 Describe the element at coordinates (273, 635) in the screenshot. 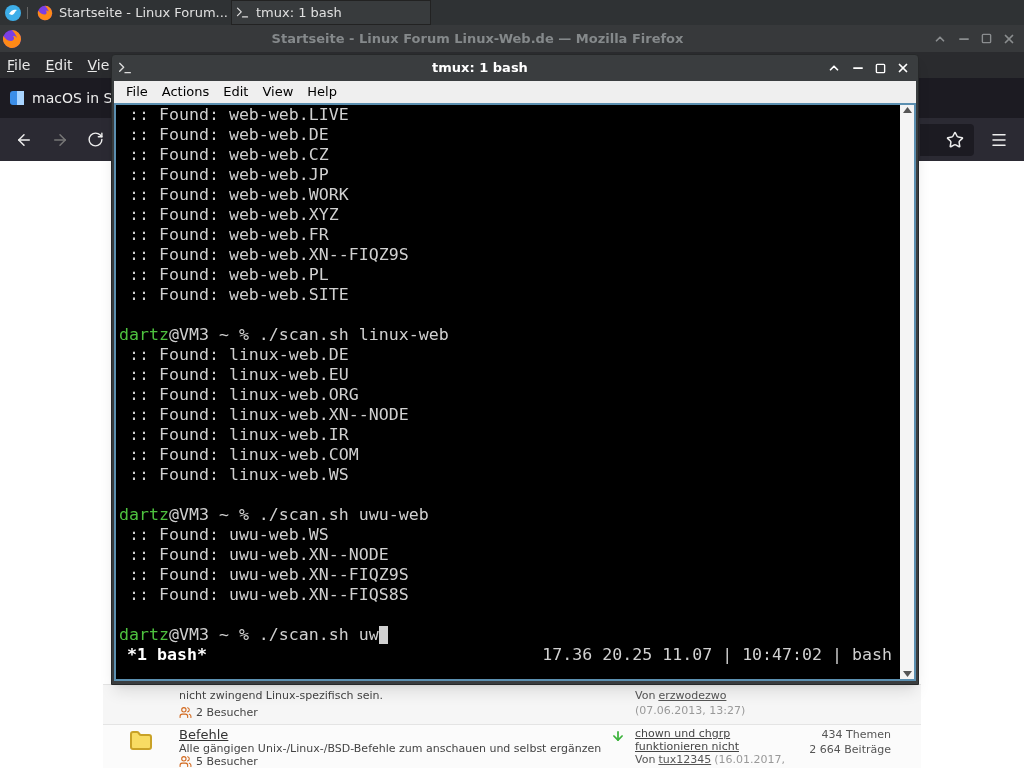

I see `command-text: @VM3 ~ % ./scan.sh uw` at that location.